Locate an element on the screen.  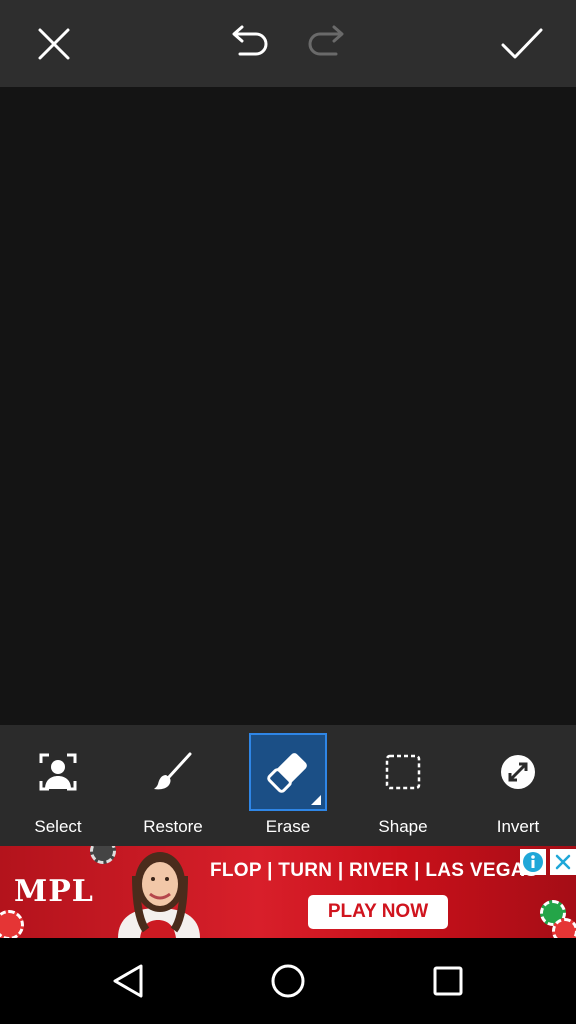
ad-headline: FLOP | TURN | RIVER | LAS VEGAS is located at coordinates (374, 870).